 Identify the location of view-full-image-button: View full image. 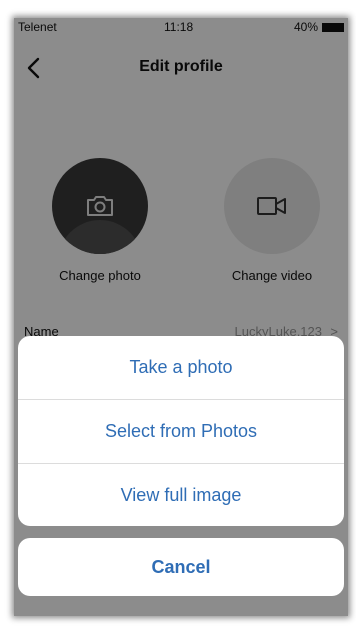
(181, 495).